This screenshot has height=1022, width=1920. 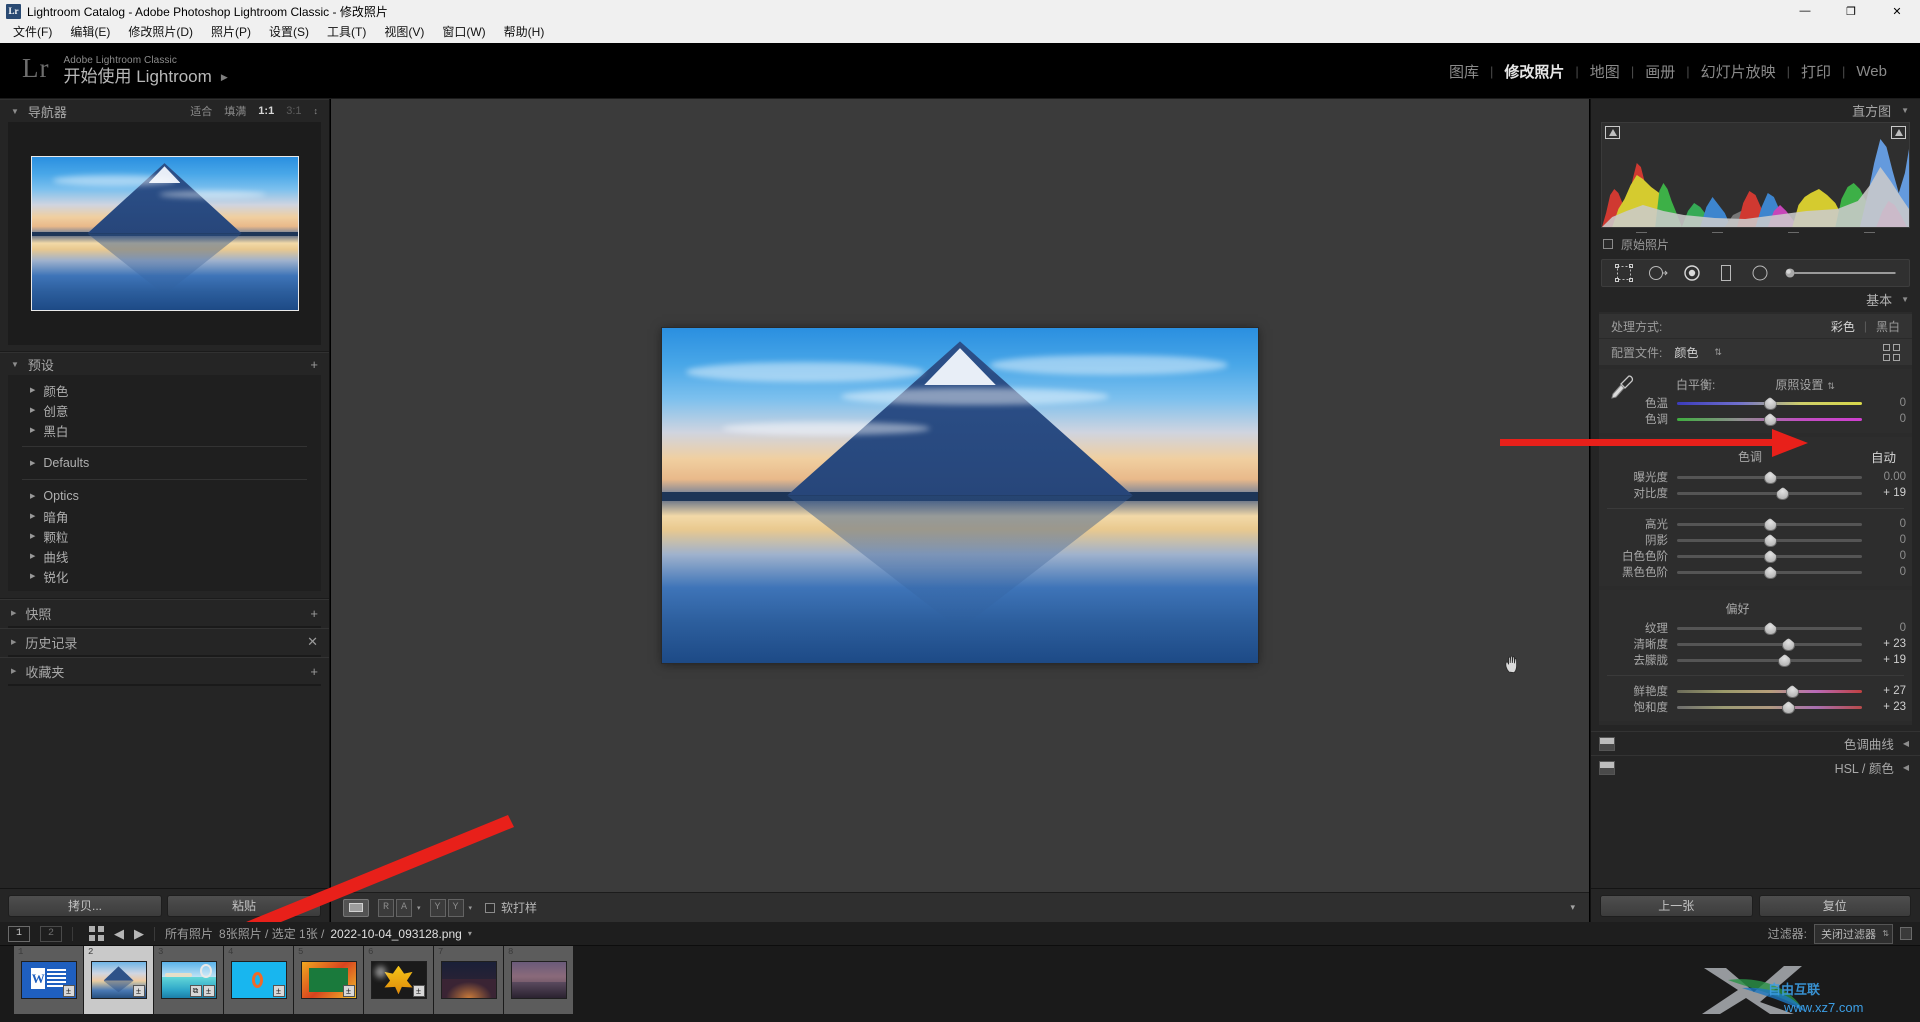 What do you see at coordinates (119, 980) in the screenshot?
I see `filmstrip-thumbnail: 2 ±` at bounding box center [119, 980].